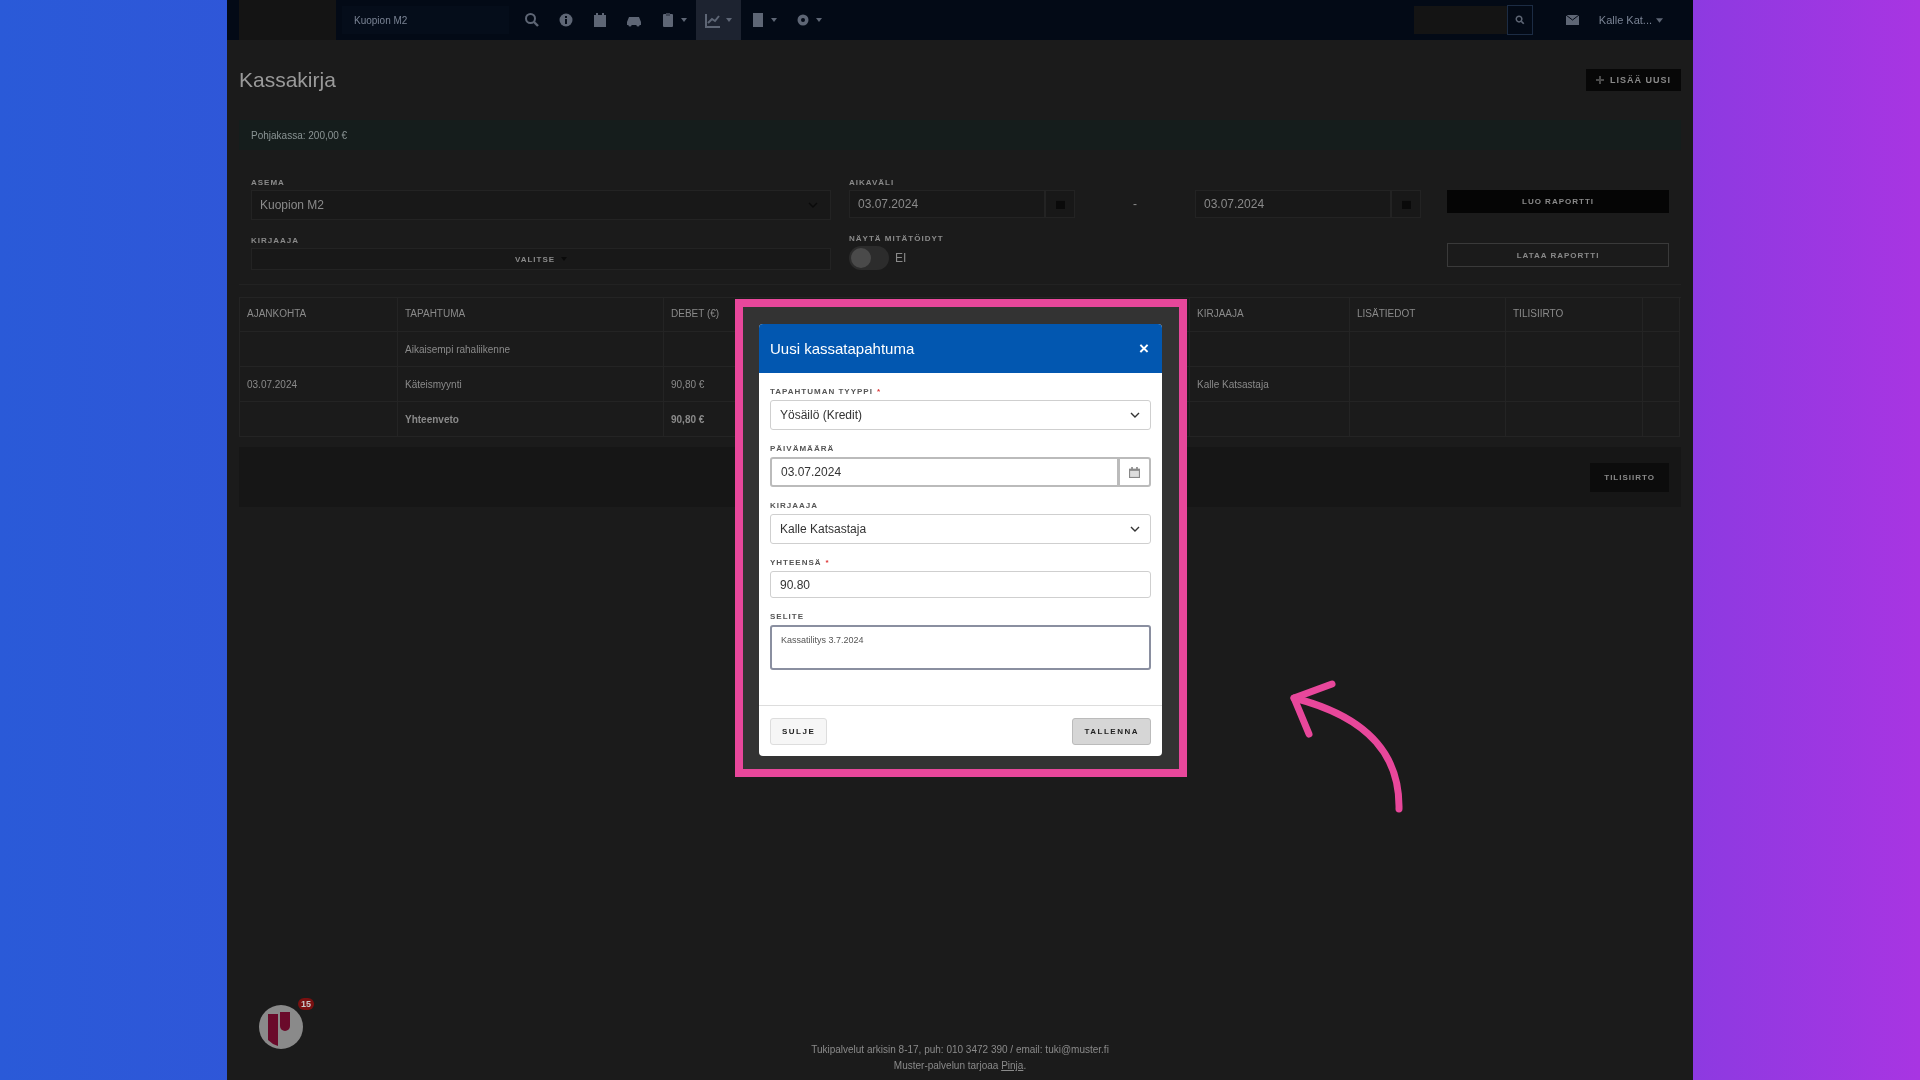 Image resolution: width=1920 pixels, height=1080 pixels. What do you see at coordinates (268, 182) in the screenshot?
I see `field-label: ASEMA` at bounding box center [268, 182].